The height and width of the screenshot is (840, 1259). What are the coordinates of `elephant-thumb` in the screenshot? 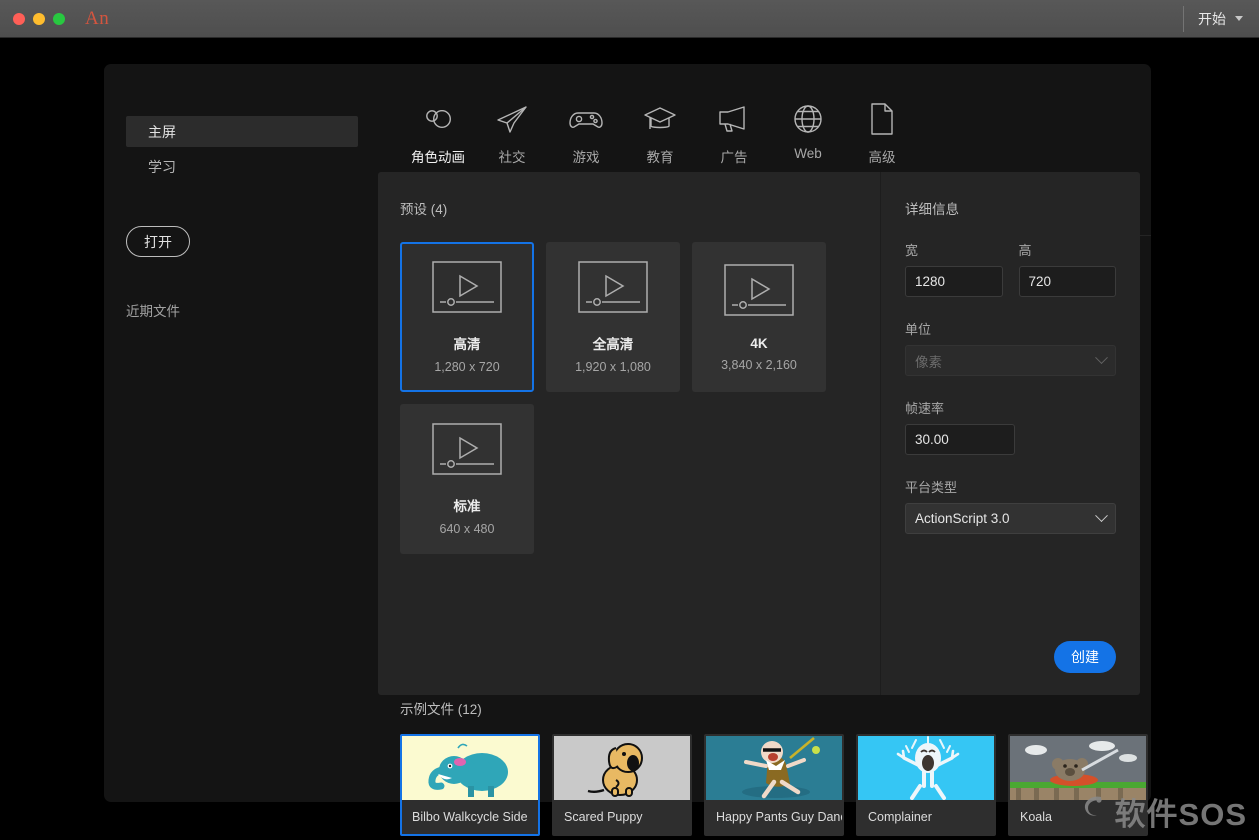 It's located at (470, 768).